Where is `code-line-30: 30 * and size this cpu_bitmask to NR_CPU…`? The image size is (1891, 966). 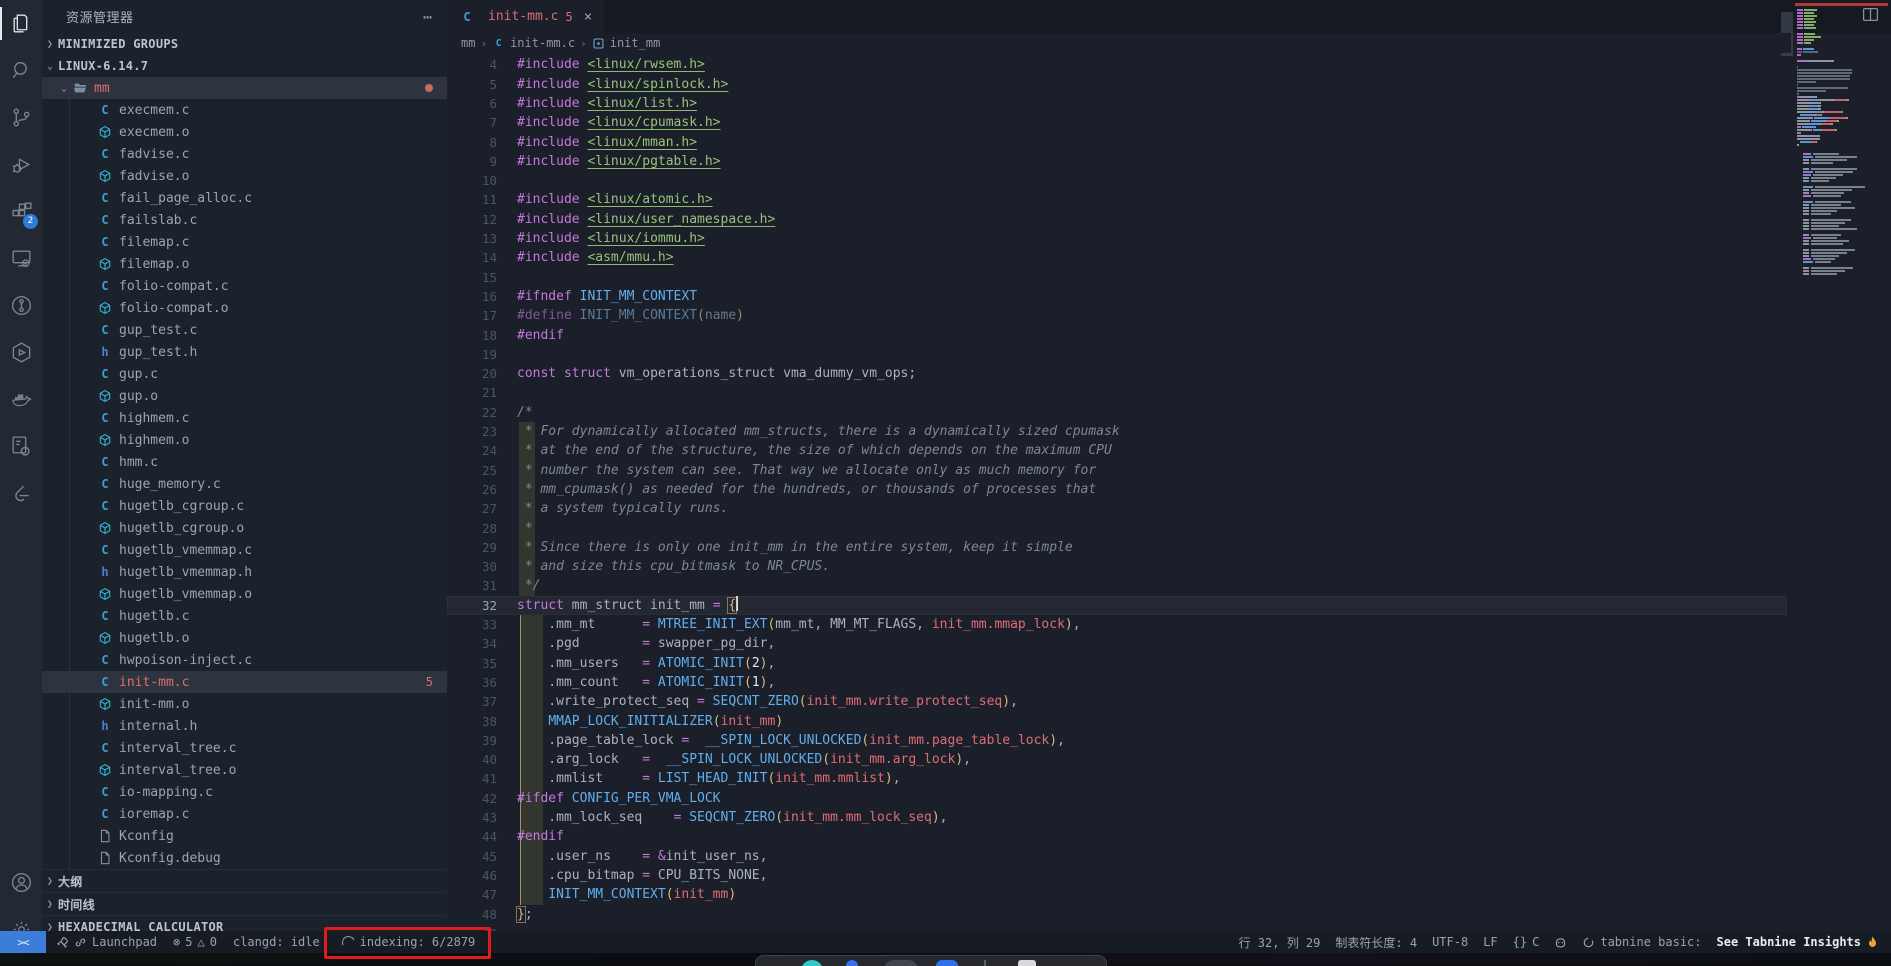 code-line-30: 30 * and size this cpu_bitmask to NR_CPU… is located at coordinates (1169, 566).